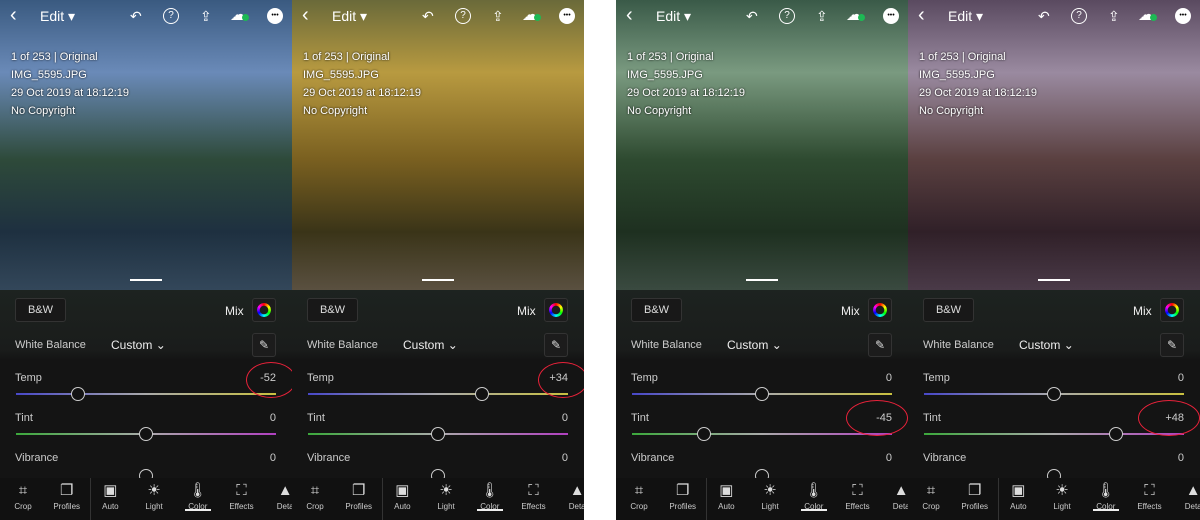  What do you see at coordinates (146, 16) in the screenshot?
I see `top-bar: ‹ Edit ▾ ↶ ? ⇪ ☁ •••` at bounding box center [146, 16].